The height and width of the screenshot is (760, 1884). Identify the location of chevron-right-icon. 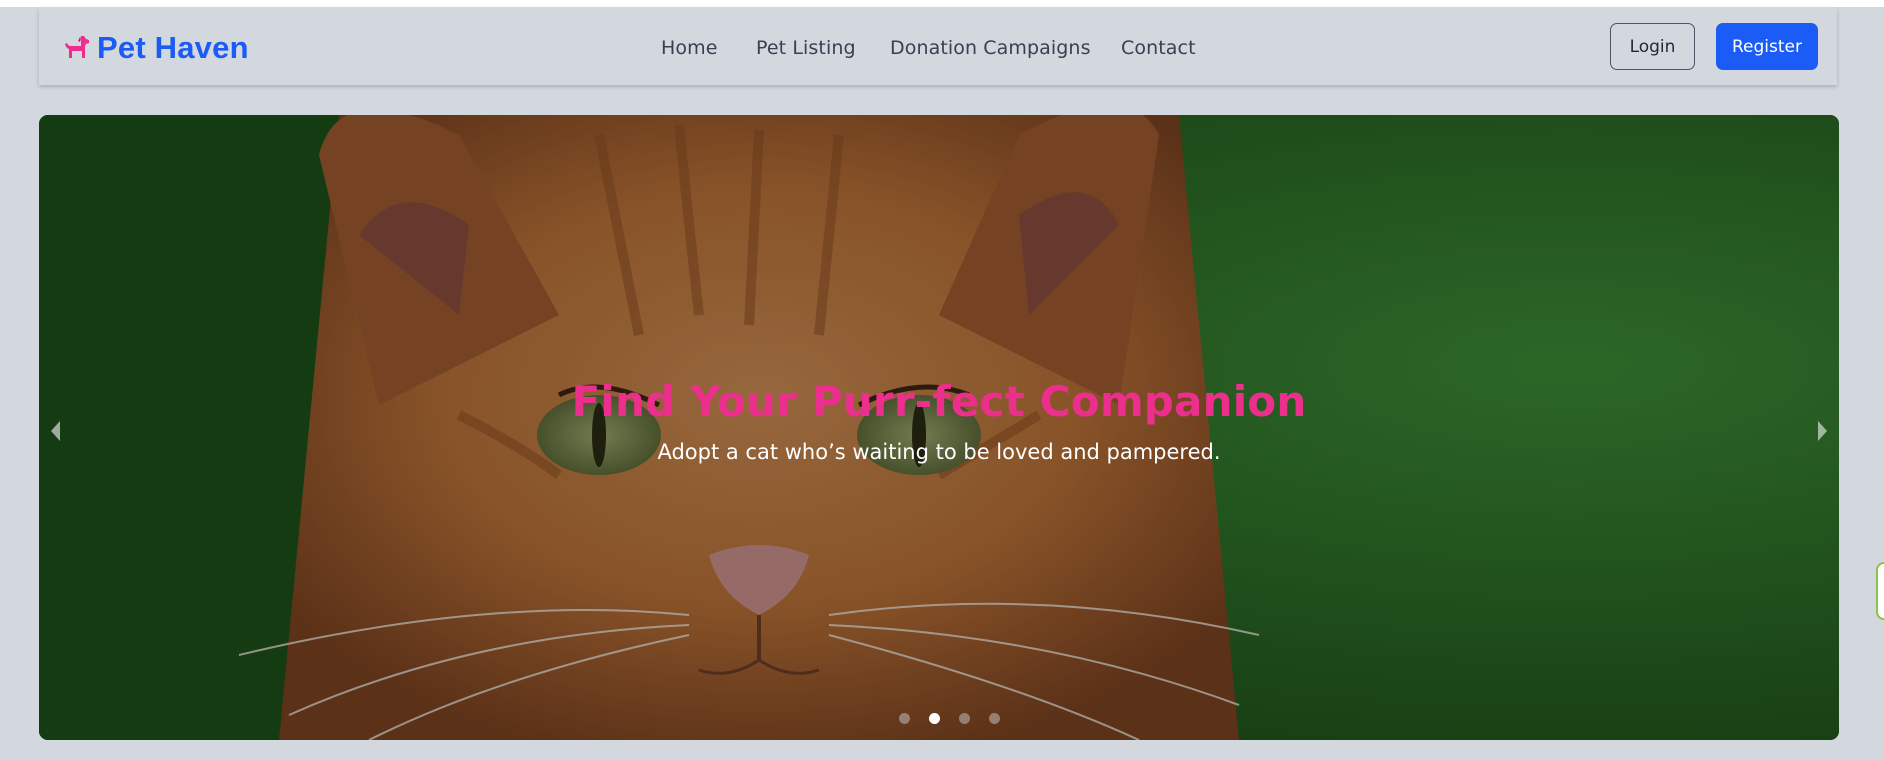
(1822, 431).